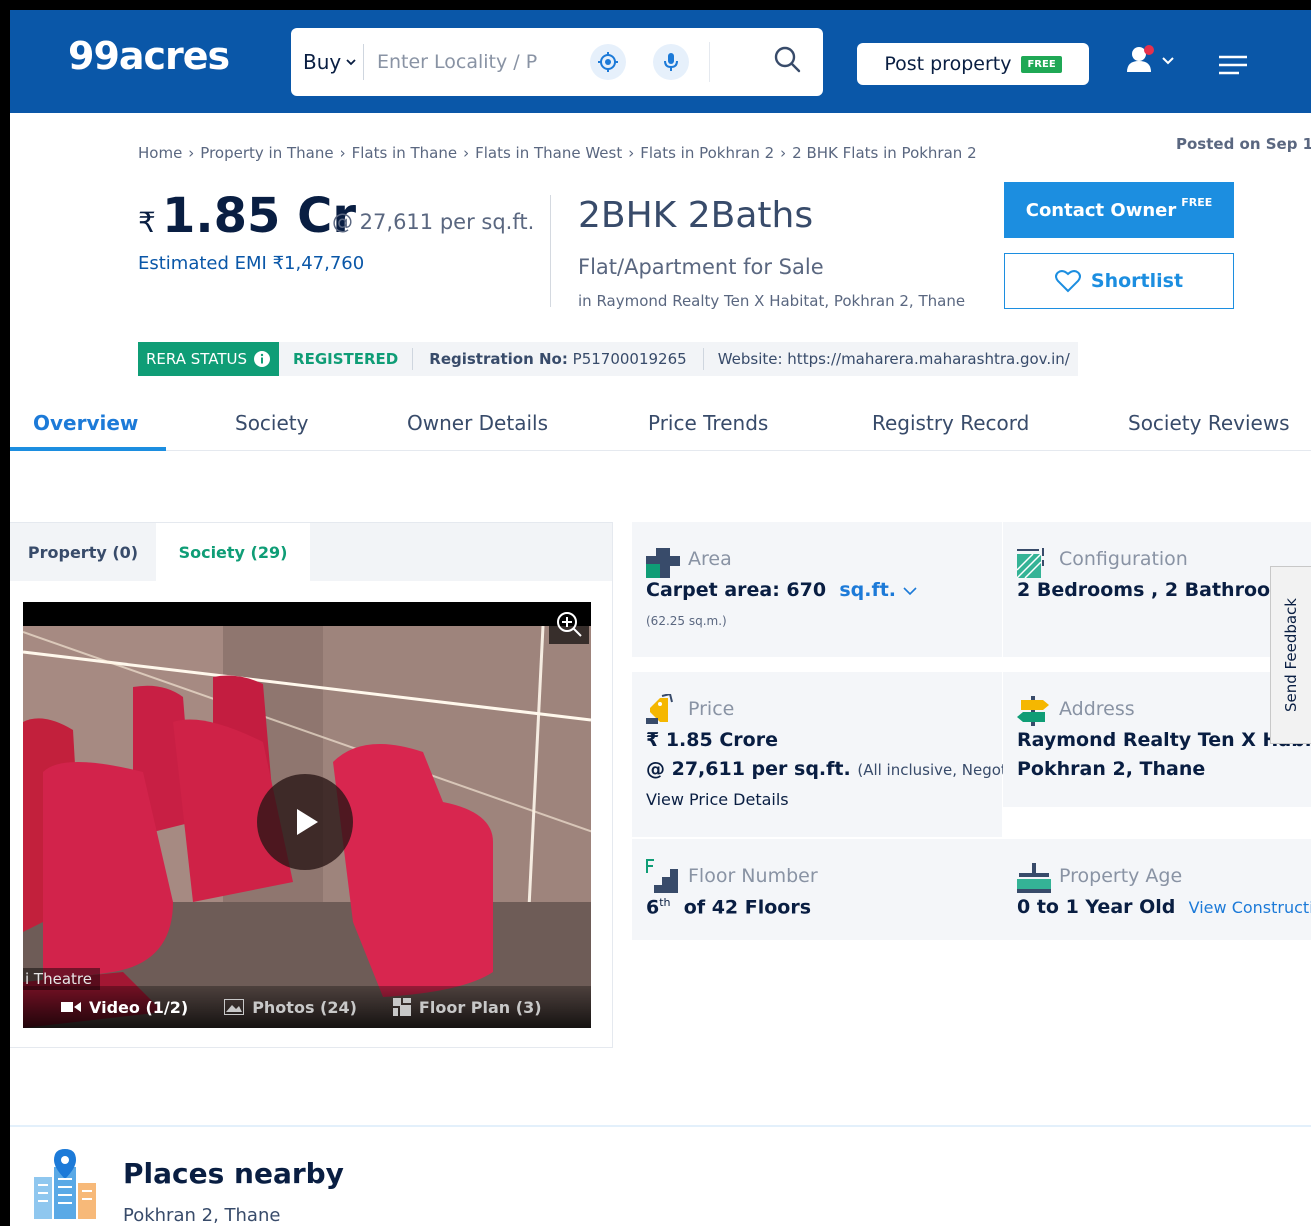  Describe the element at coordinates (1067, 281) in the screenshot. I see `heart-icon` at that location.